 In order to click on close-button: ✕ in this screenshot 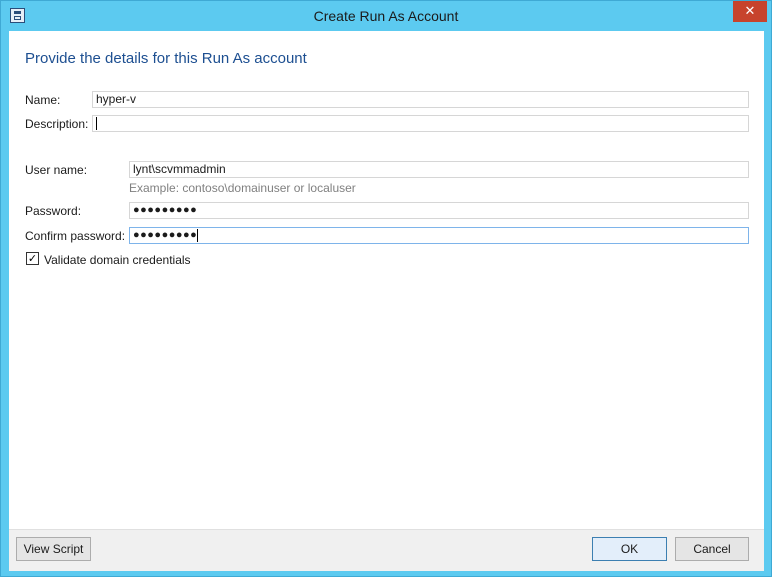, I will do `click(750, 11)`.